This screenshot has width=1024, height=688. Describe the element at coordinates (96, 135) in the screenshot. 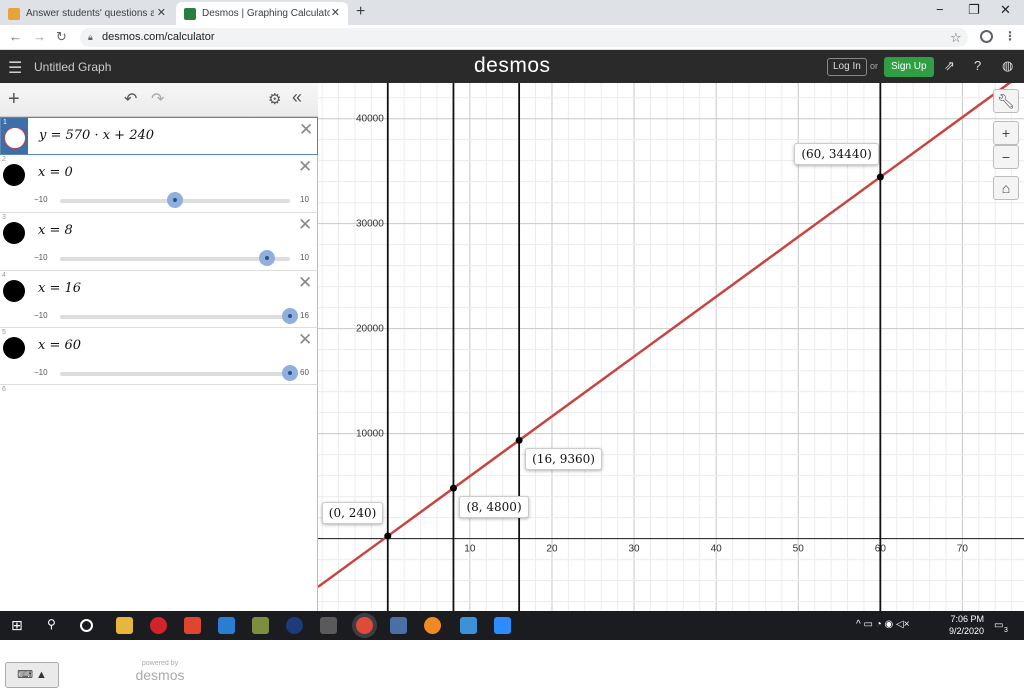

I see `expression-formula: y = 570 · x + 240` at that location.